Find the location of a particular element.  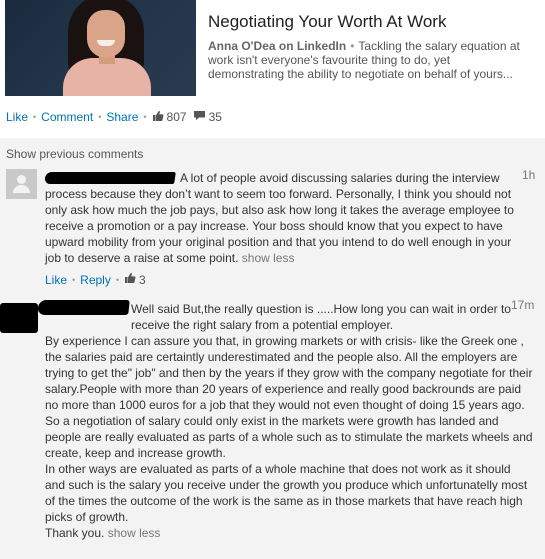

comment-bubble-icon is located at coordinates (199, 117).